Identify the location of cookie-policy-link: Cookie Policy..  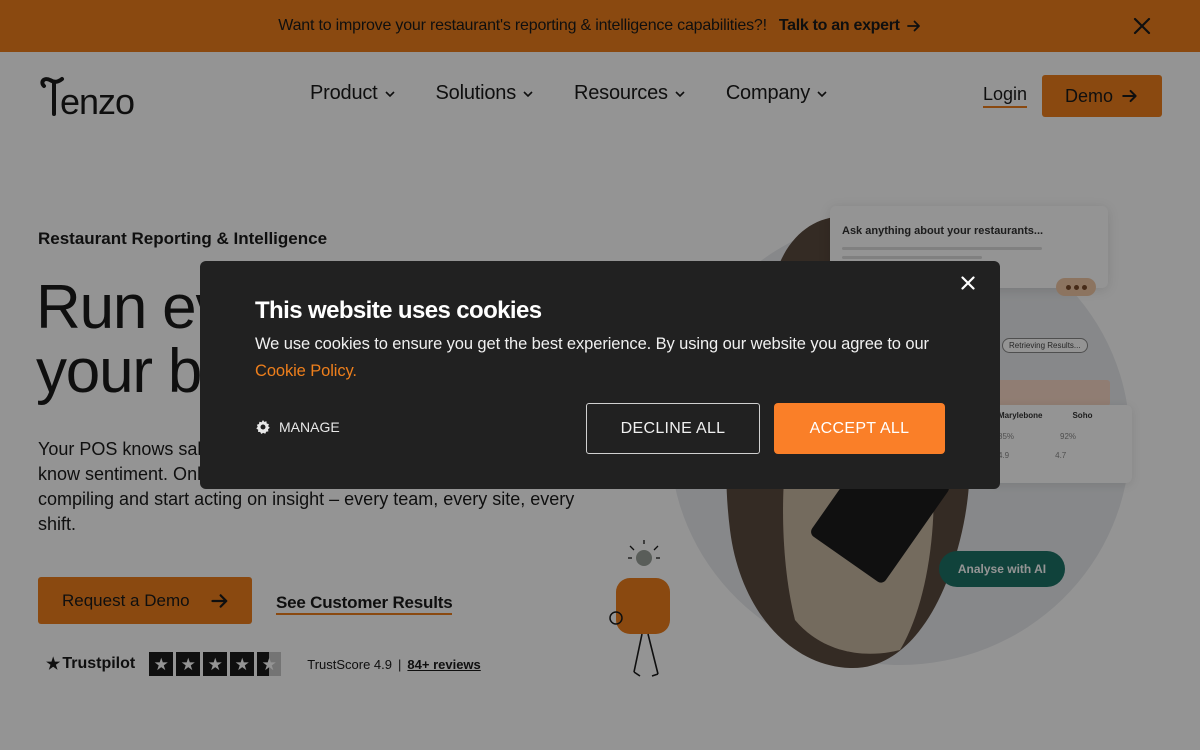
(306, 371).